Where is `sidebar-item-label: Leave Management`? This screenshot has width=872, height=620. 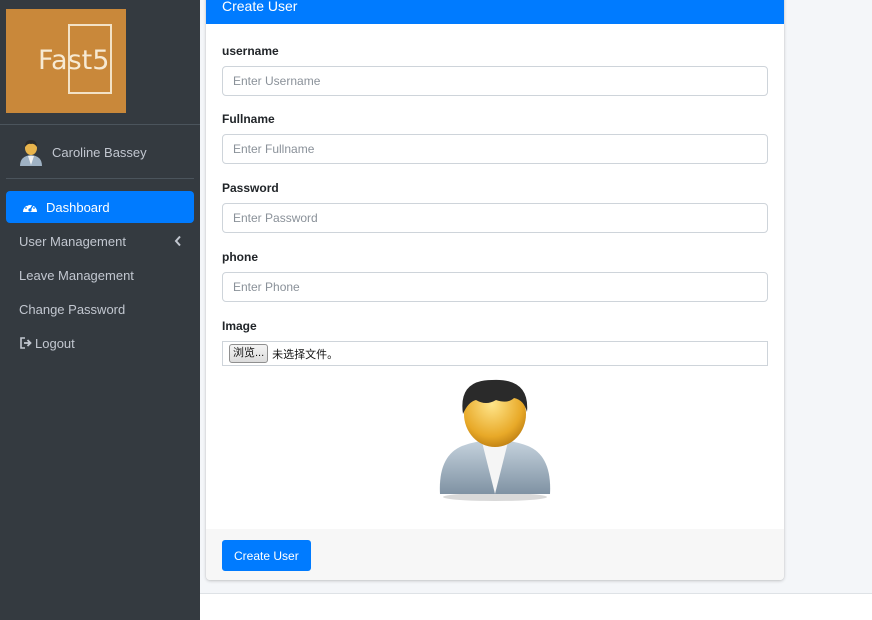 sidebar-item-label: Leave Management is located at coordinates (76, 275).